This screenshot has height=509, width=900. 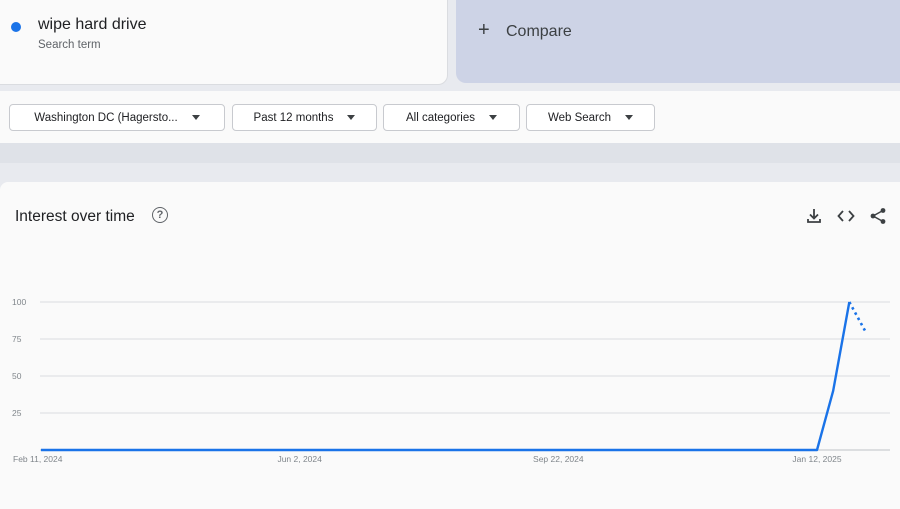 I want to click on search-term-name: wipe hard drive, so click(x=92, y=25).